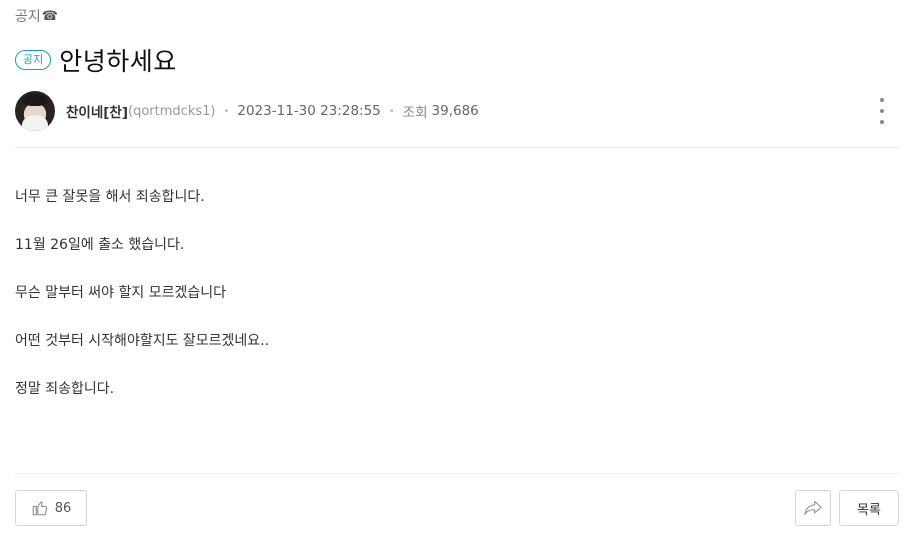 The width and height of the screenshot is (924, 550). Describe the element at coordinates (142, 341) in the screenshot. I see `body-paragraph: 어떤 것부터 시작해야할지도 잘모르겠네요..` at that location.